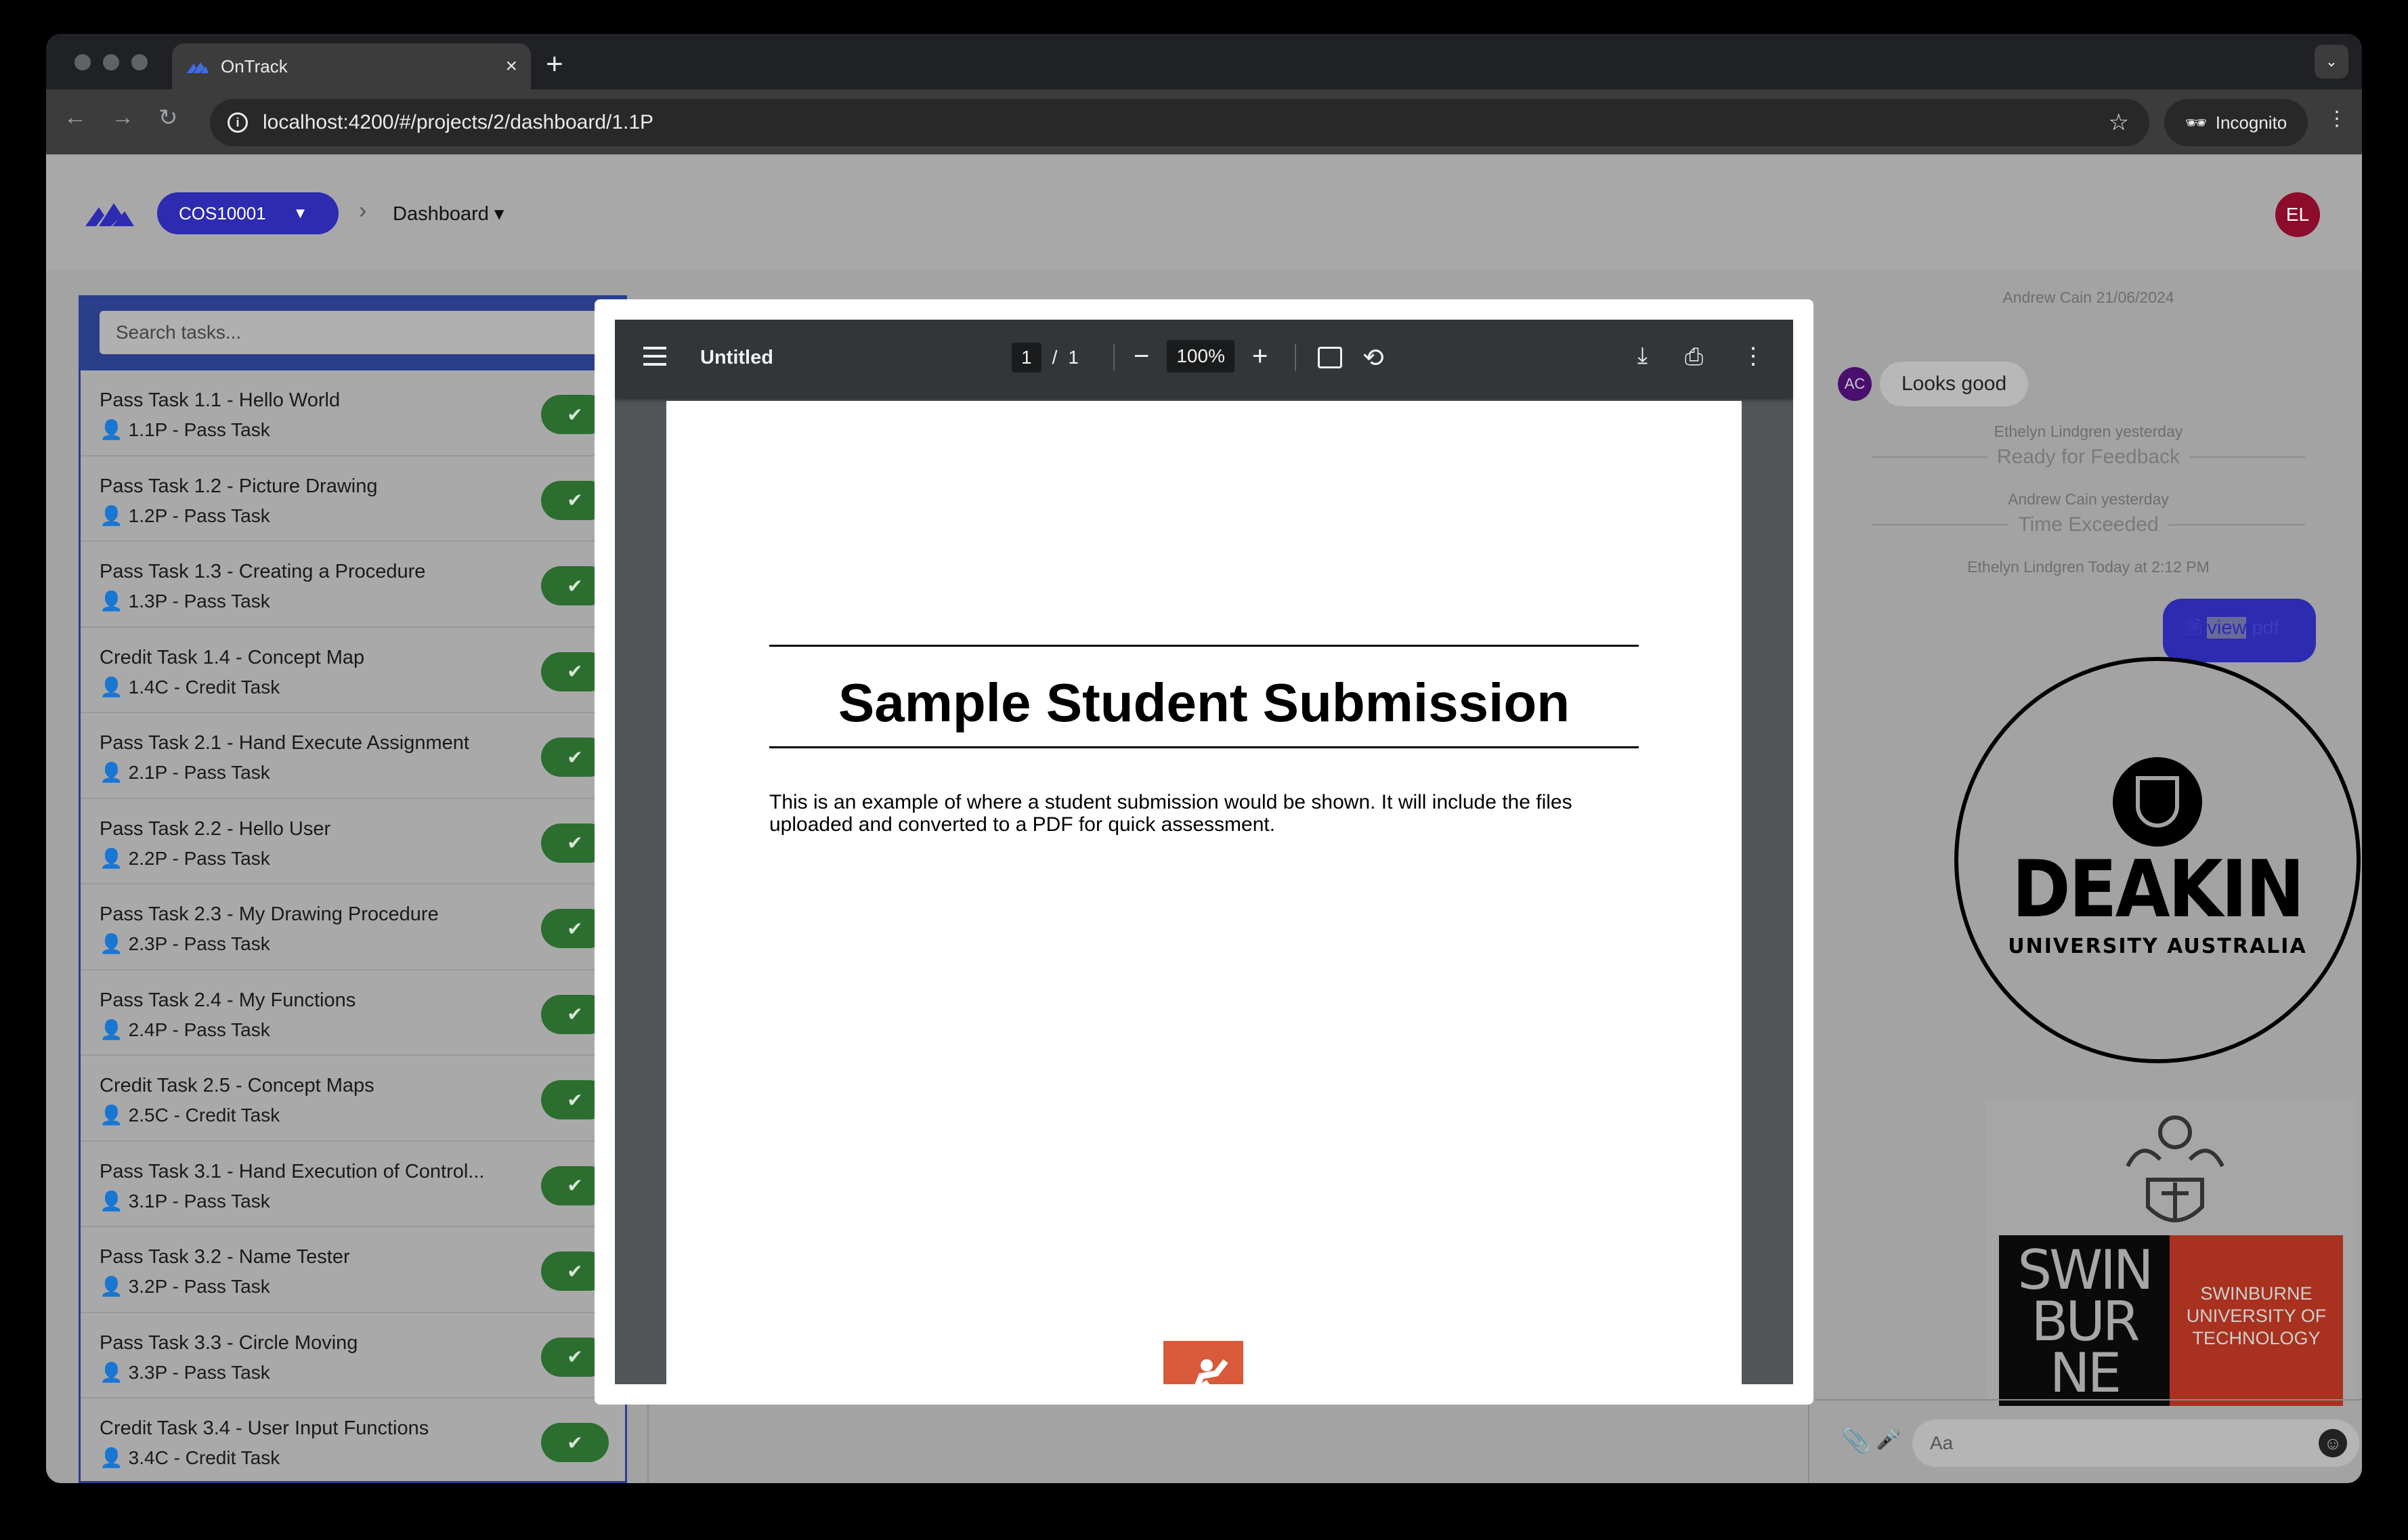  Describe the element at coordinates (237, 1086) in the screenshot. I see `task-title: Credit Task 2.5 - Concept Maps` at that location.